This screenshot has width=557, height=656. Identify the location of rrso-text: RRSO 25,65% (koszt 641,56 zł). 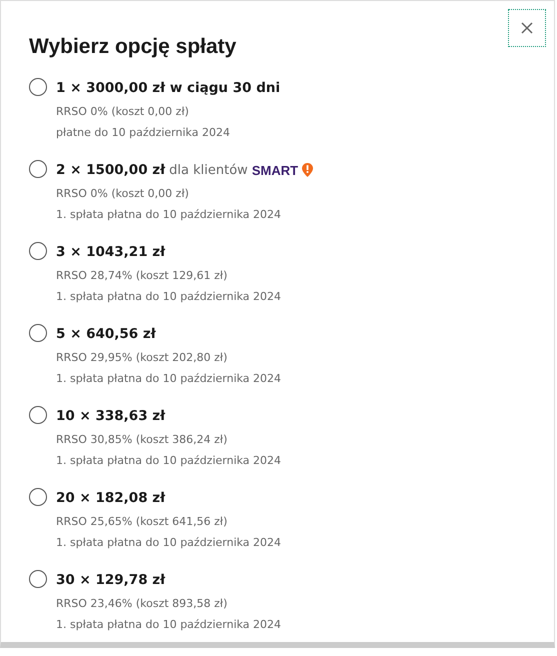
(142, 522).